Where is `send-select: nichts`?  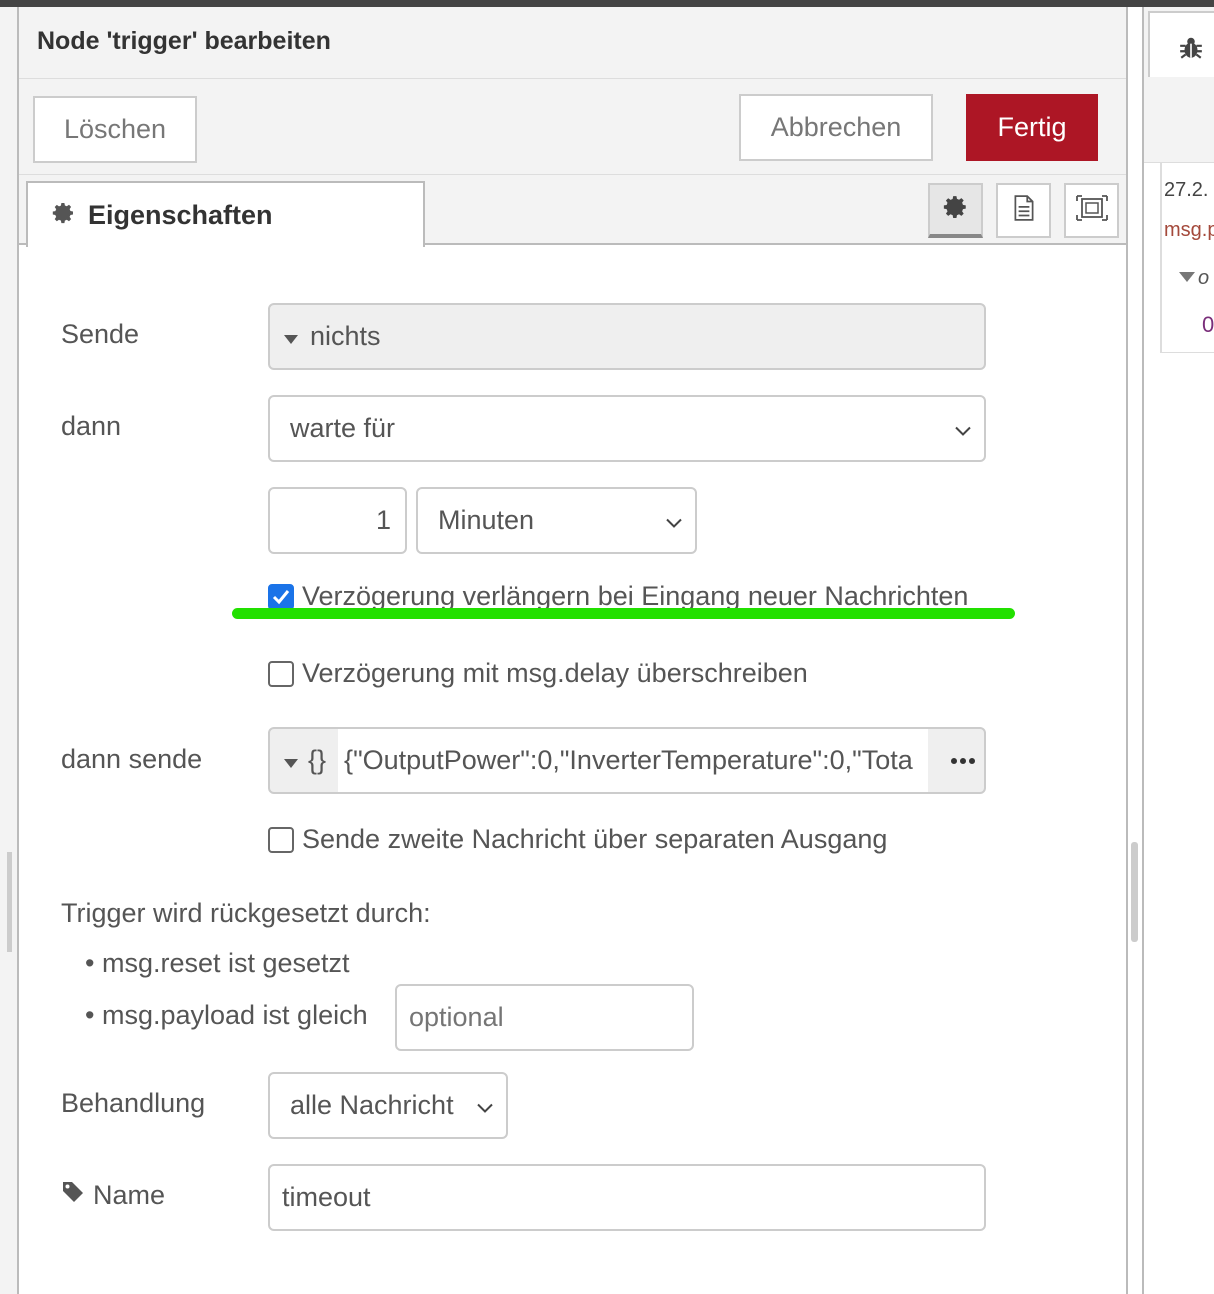 send-select: nichts is located at coordinates (627, 336).